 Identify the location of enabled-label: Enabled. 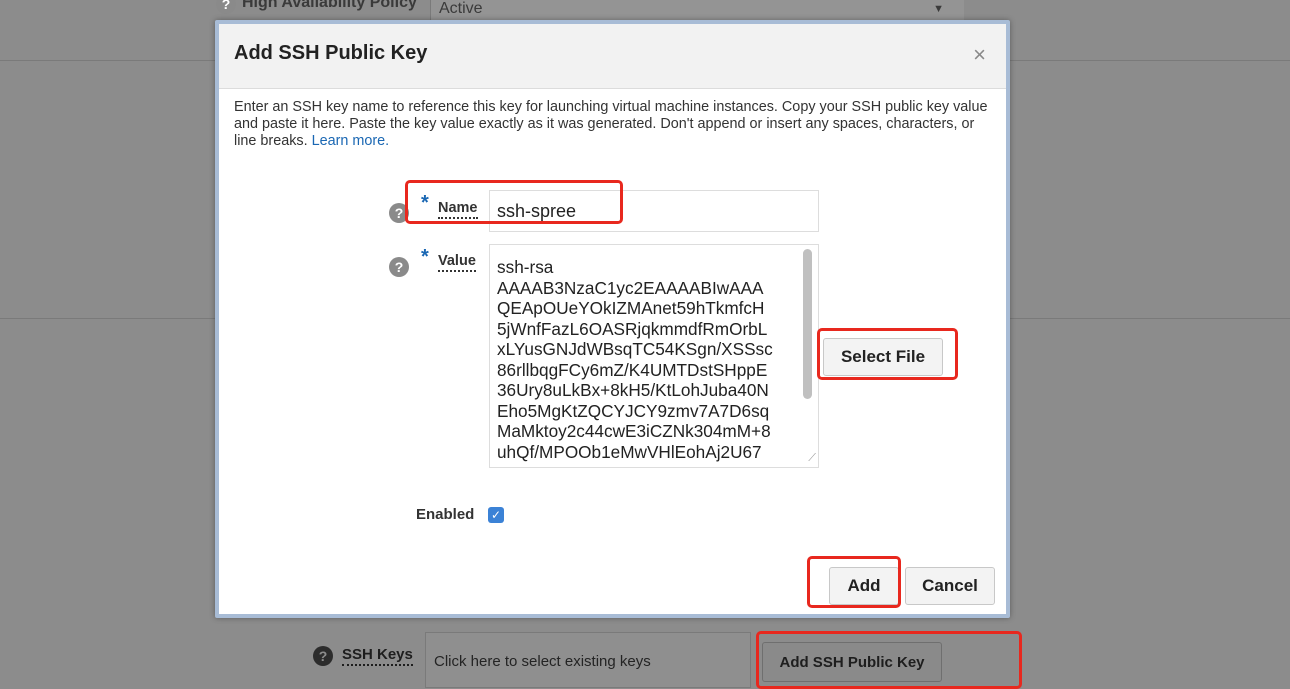
(445, 514).